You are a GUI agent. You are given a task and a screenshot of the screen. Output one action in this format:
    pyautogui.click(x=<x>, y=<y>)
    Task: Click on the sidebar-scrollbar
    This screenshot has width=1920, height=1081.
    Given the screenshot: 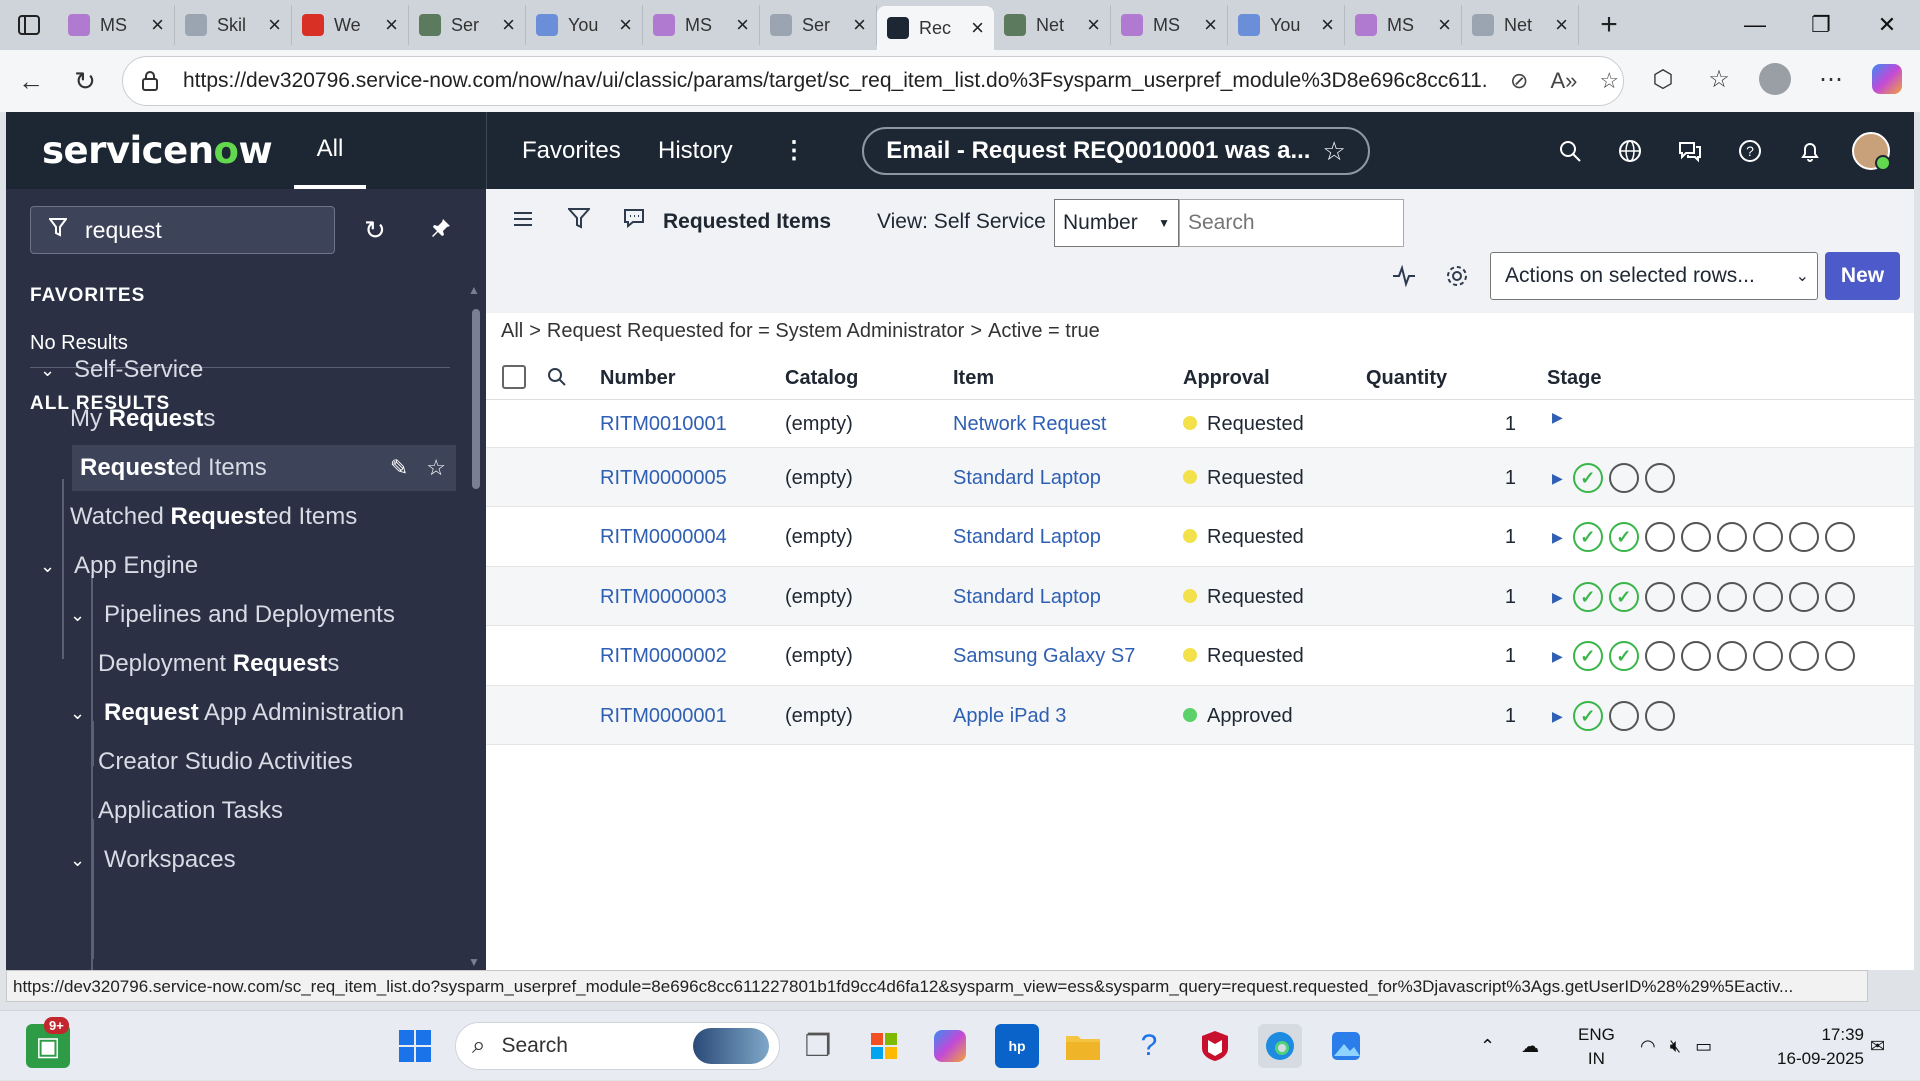 What is the action you would take?
    pyautogui.click(x=476, y=399)
    